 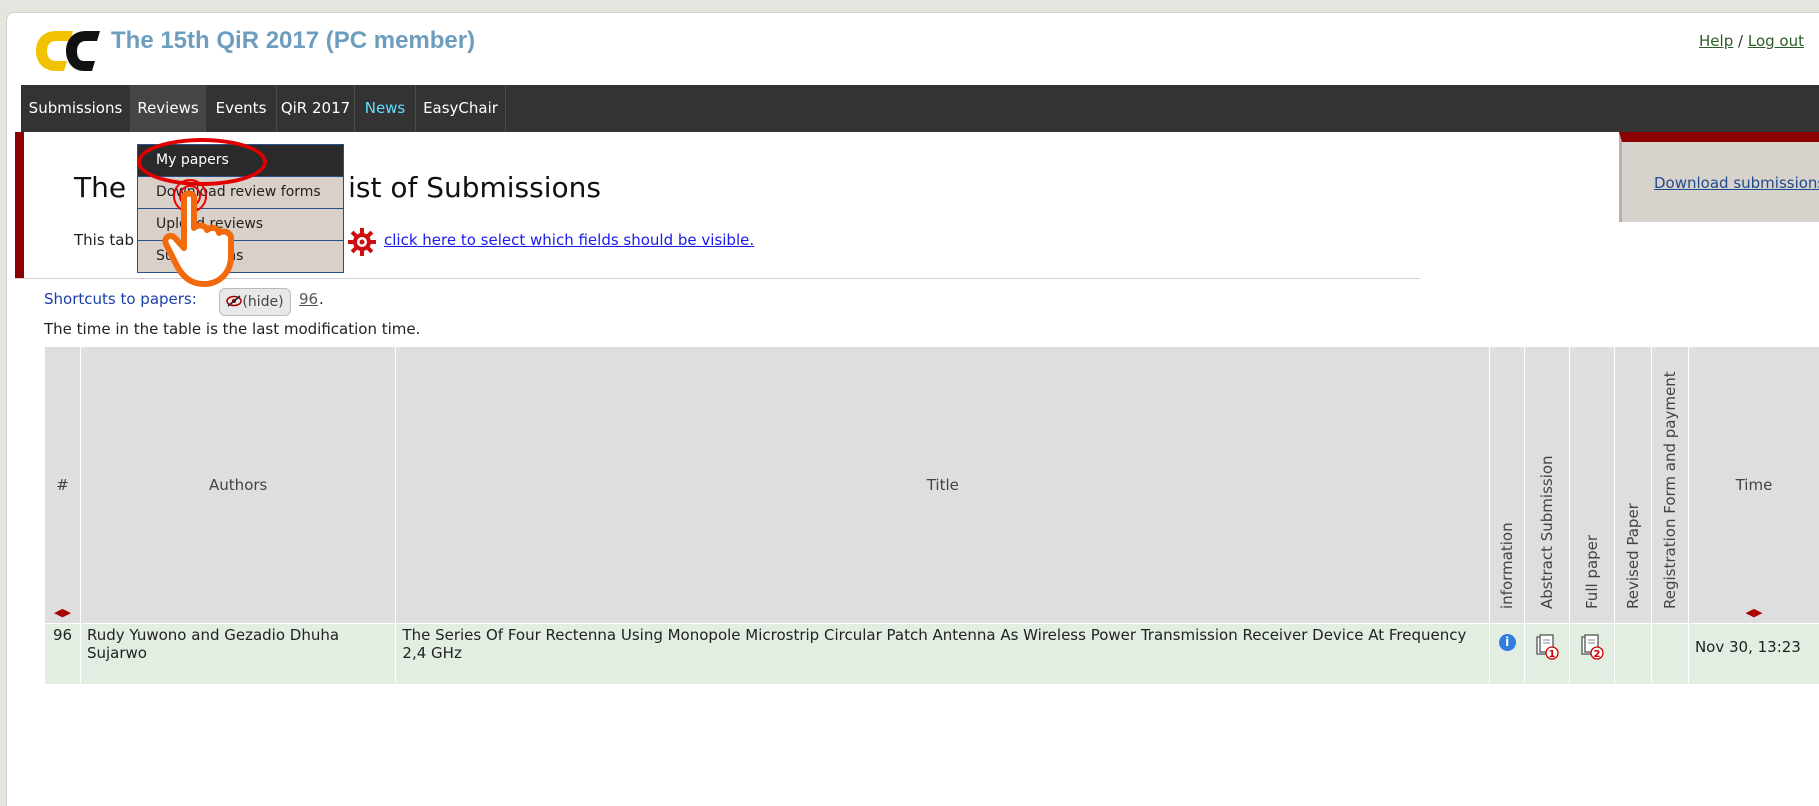 What do you see at coordinates (1670, 490) in the screenshot?
I see `col-registration-label: Registration Form and payment` at bounding box center [1670, 490].